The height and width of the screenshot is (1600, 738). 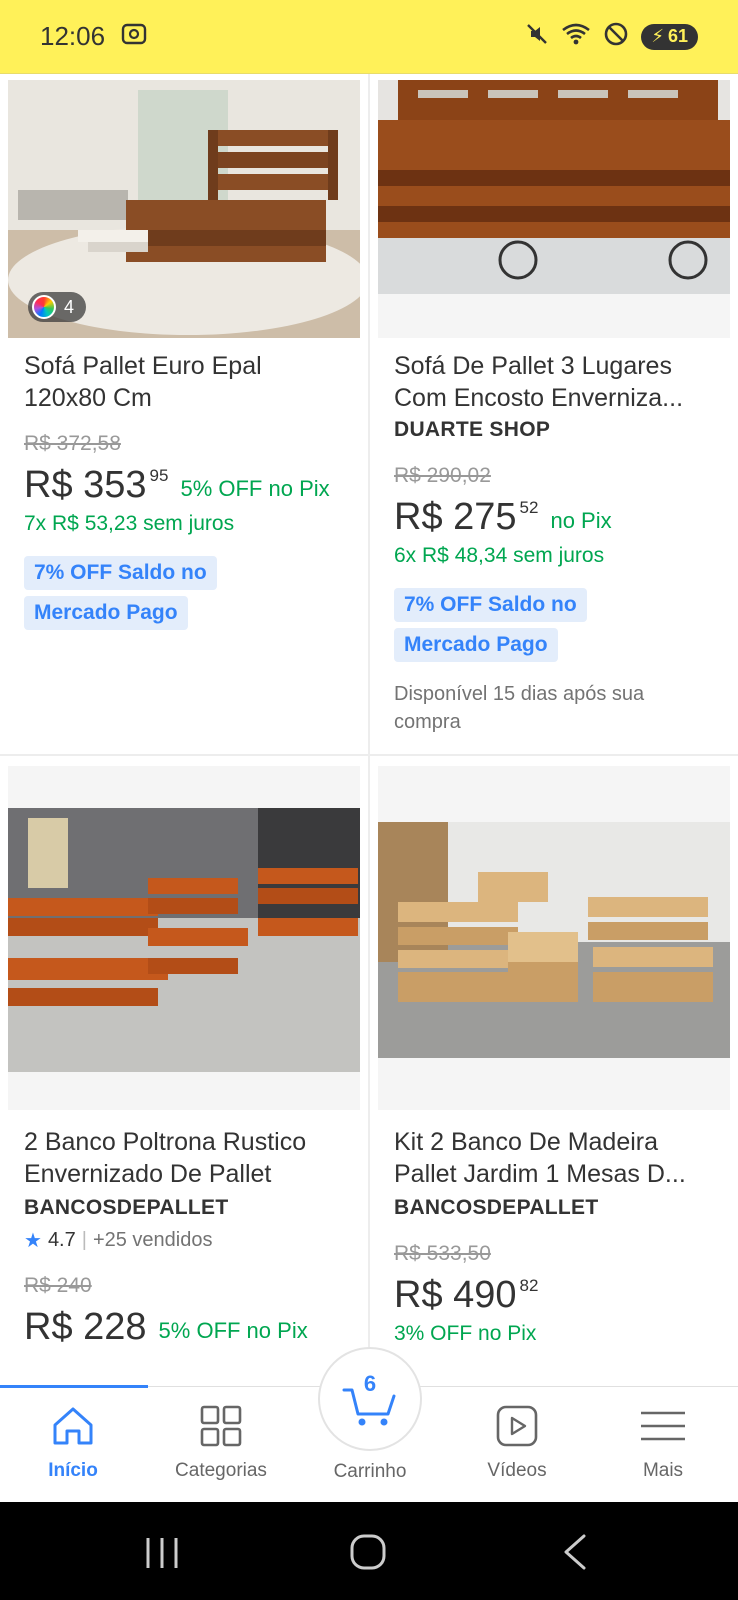 What do you see at coordinates (221, 1470) in the screenshot?
I see `nav-label: Categorias` at bounding box center [221, 1470].